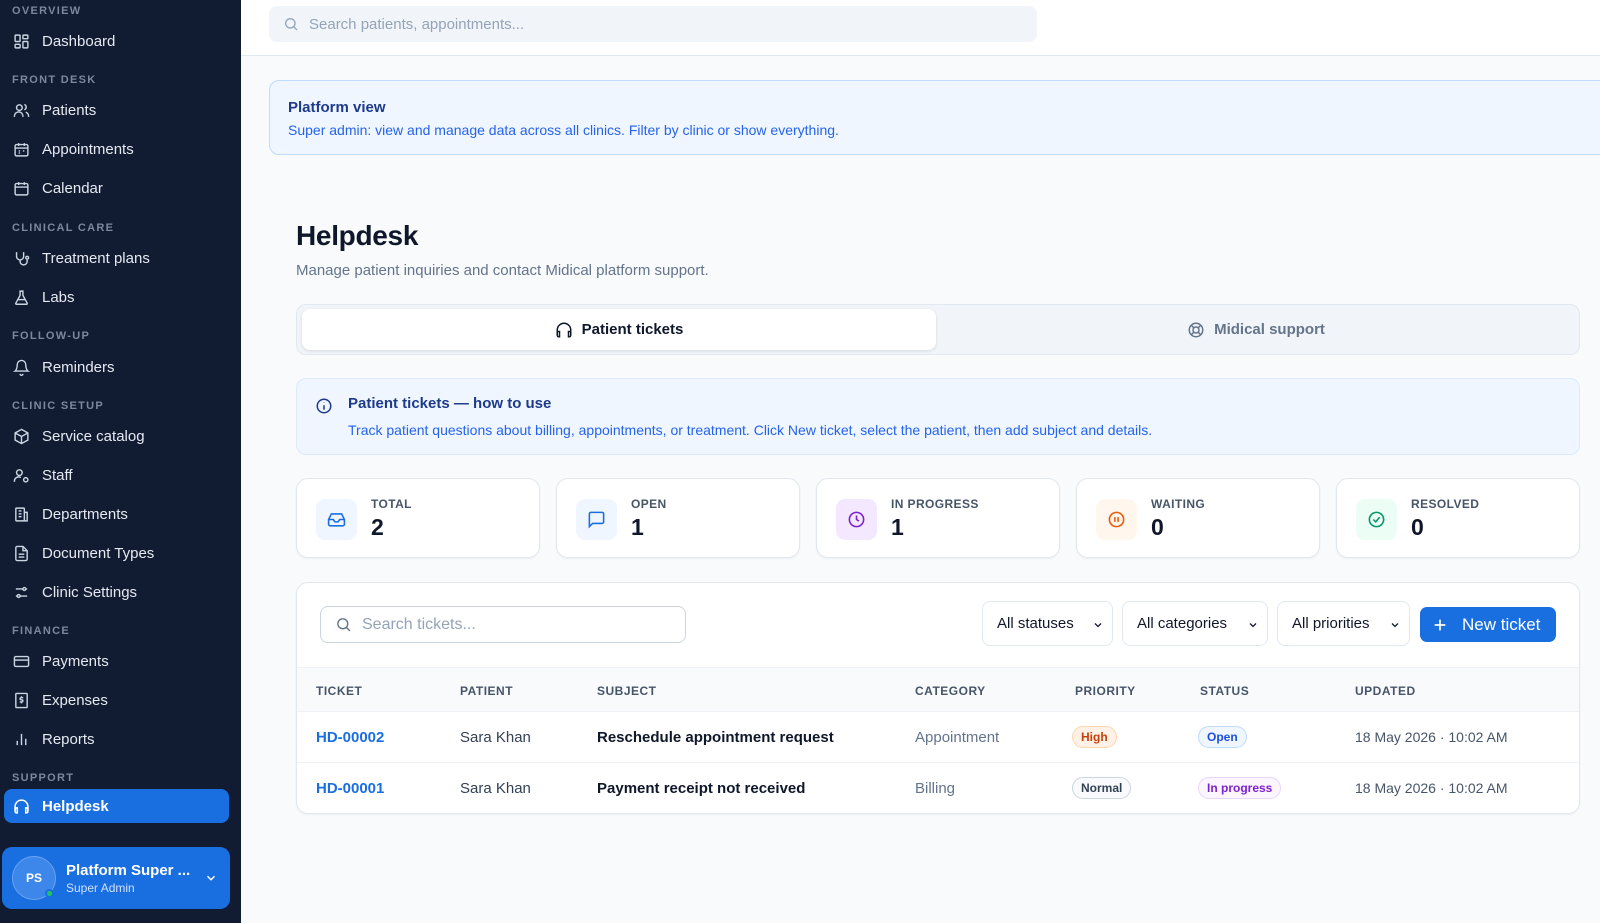 This screenshot has height=923, width=1600. I want to click on ticket-search-input, so click(522, 624).